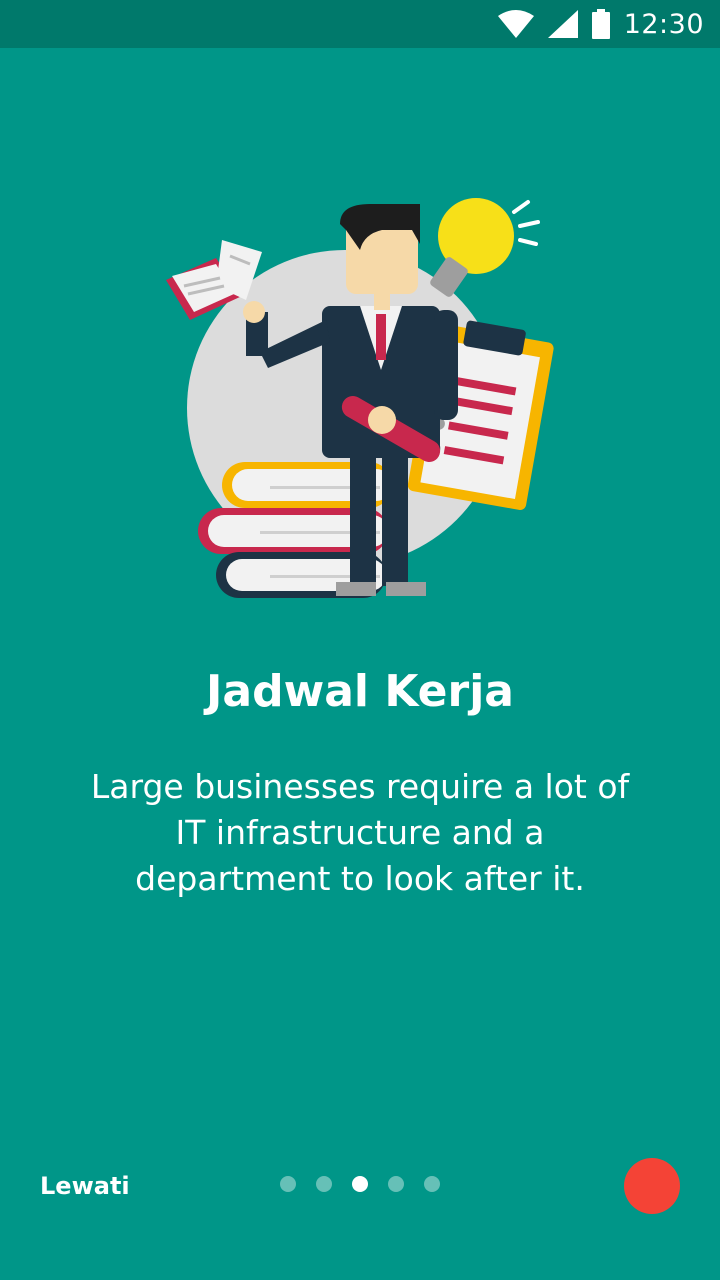 The height and width of the screenshot is (1280, 720). I want to click on next-button, so click(652, 1186).